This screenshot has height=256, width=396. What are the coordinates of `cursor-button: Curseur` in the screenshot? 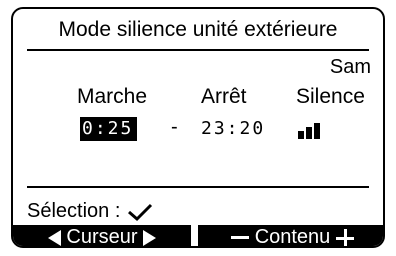 It's located at (102, 236).